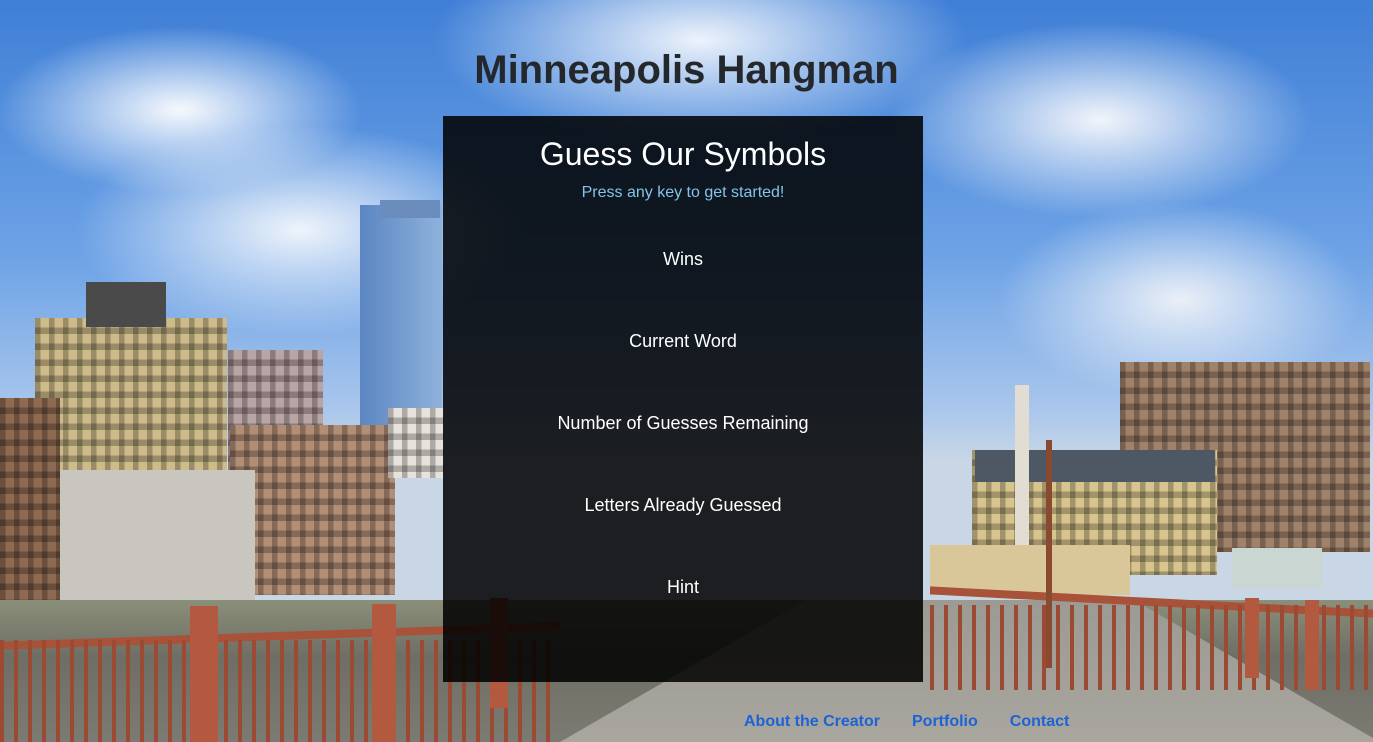 This screenshot has width=1373, height=742. Describe the element at coordinates (906, 722) in the screenshot. I see `footer-nav: About the Creator Portfolio Contact` at that location.